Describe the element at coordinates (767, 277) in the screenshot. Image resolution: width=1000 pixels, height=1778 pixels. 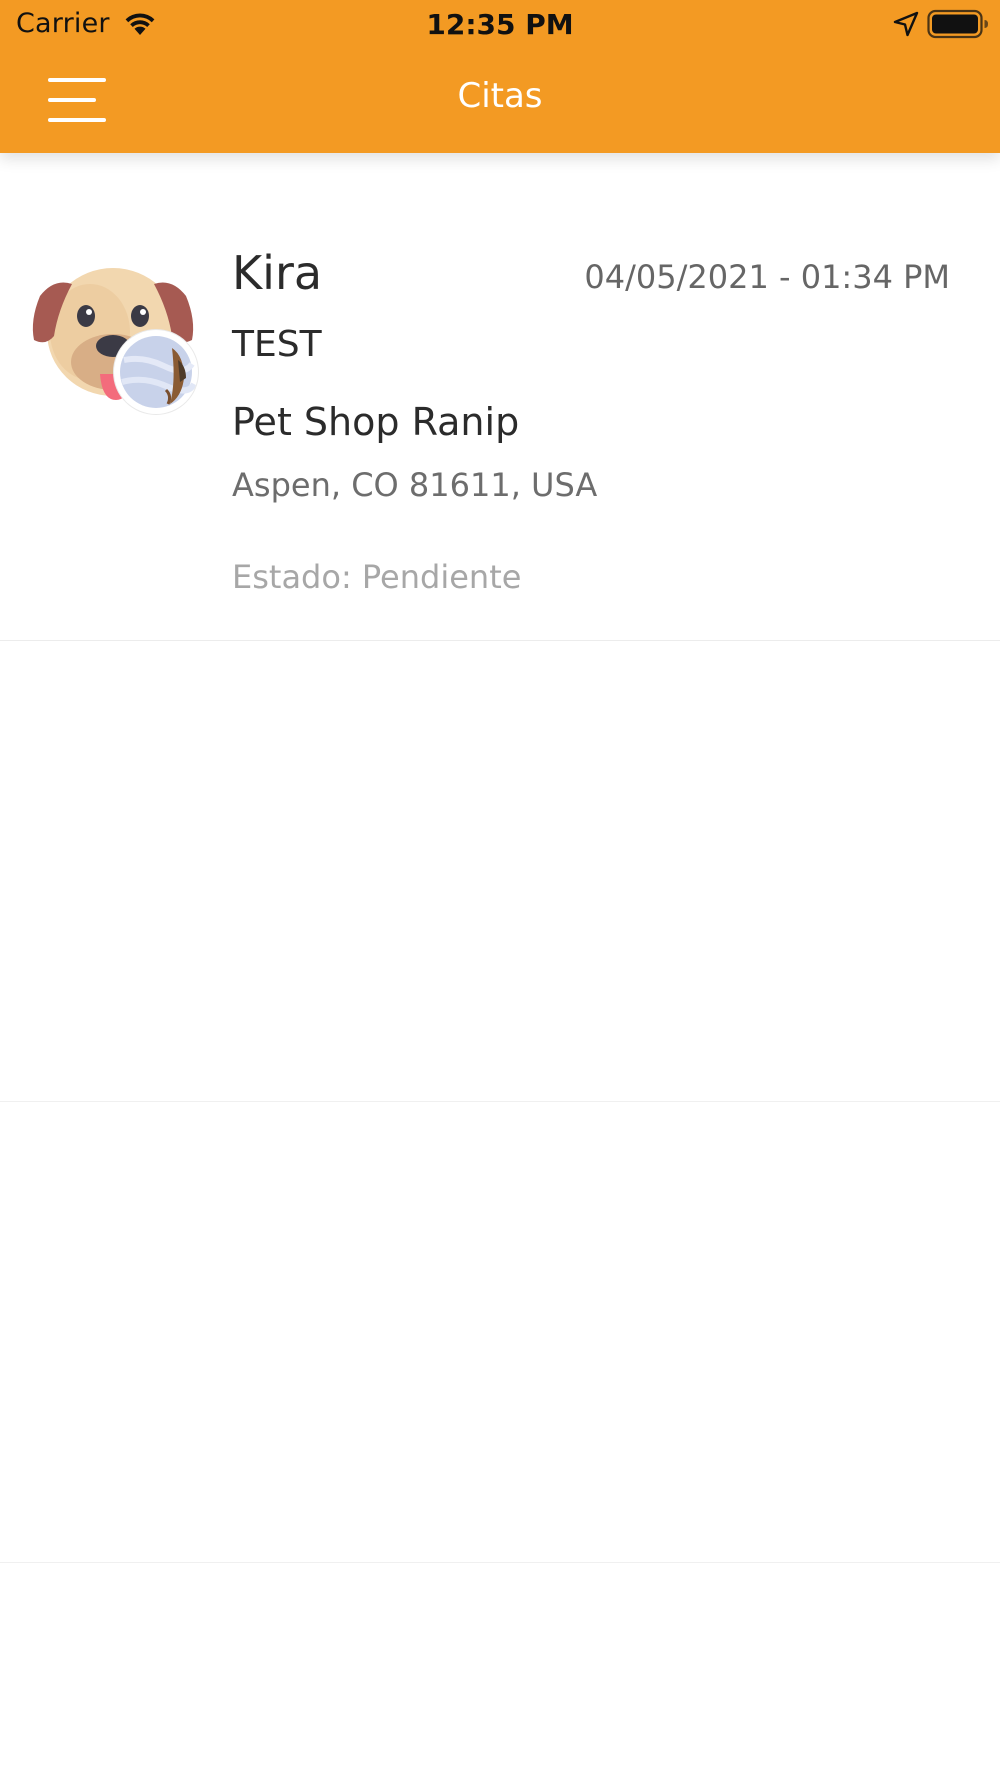
I see `appointment-datetime: 04/05/2021 - 01:34 PM` at that location.